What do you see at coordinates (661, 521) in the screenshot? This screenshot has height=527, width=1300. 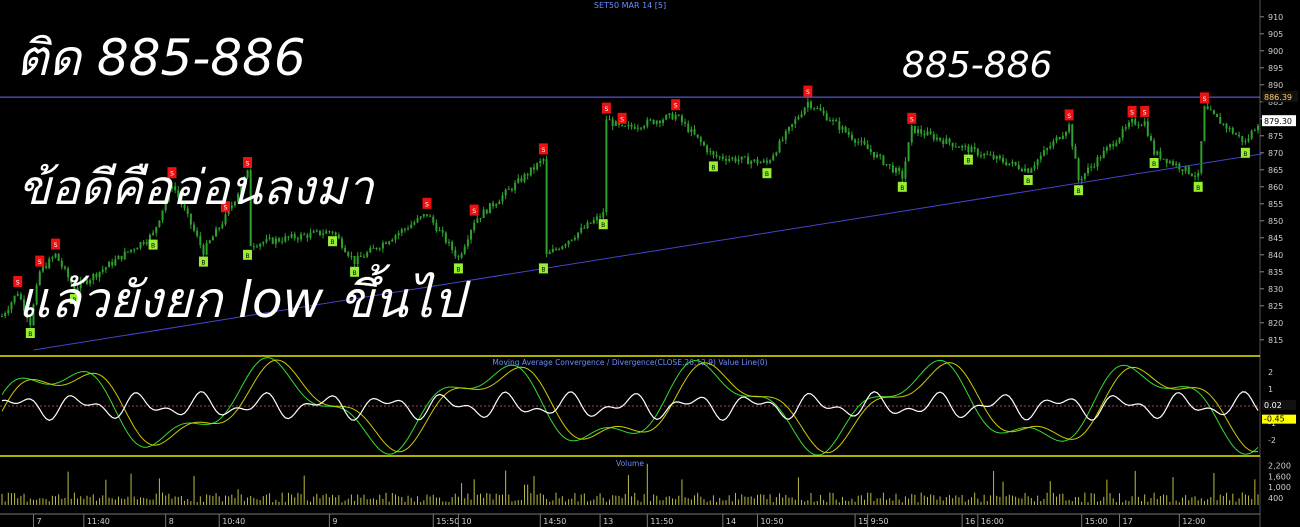 I see `time-tick-label: 11:50` at bounding box center [661, 521].